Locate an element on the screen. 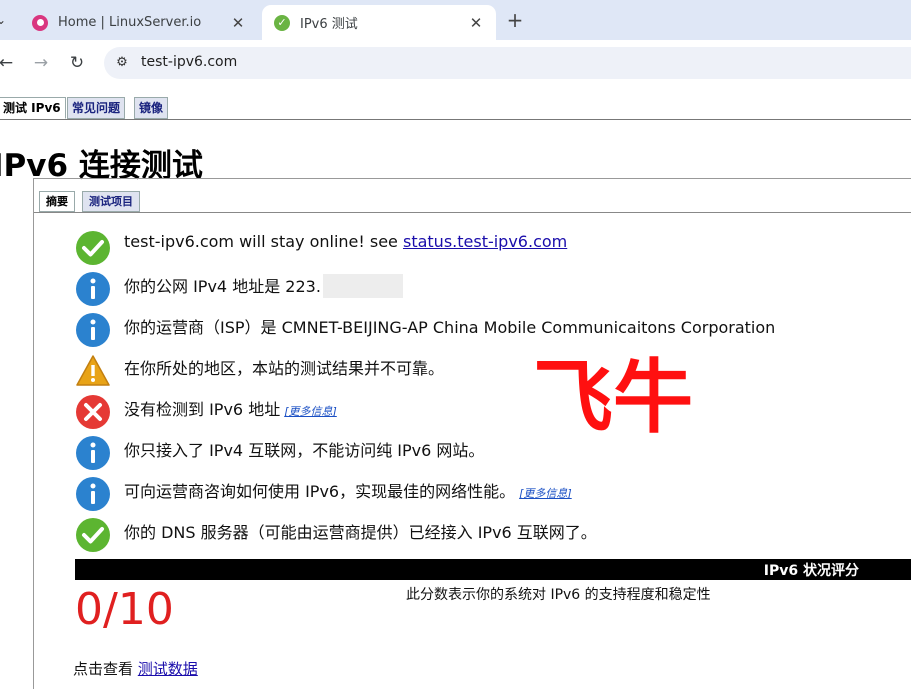 This screenshot has height=689, width=911. tab-test-items: 测试项目 is located at coordinates (111, 201).